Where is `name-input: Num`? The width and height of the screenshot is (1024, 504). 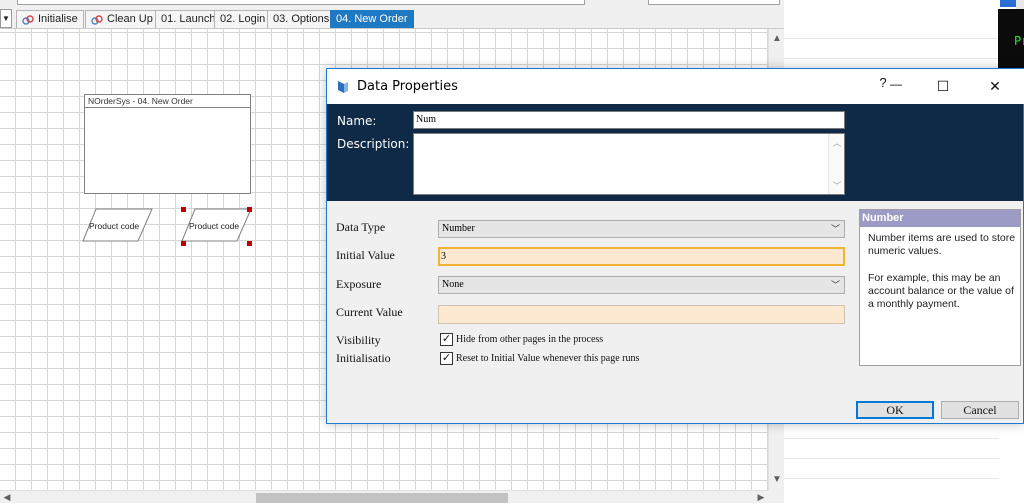
name-input: Num is located at coordinates (629, 120).